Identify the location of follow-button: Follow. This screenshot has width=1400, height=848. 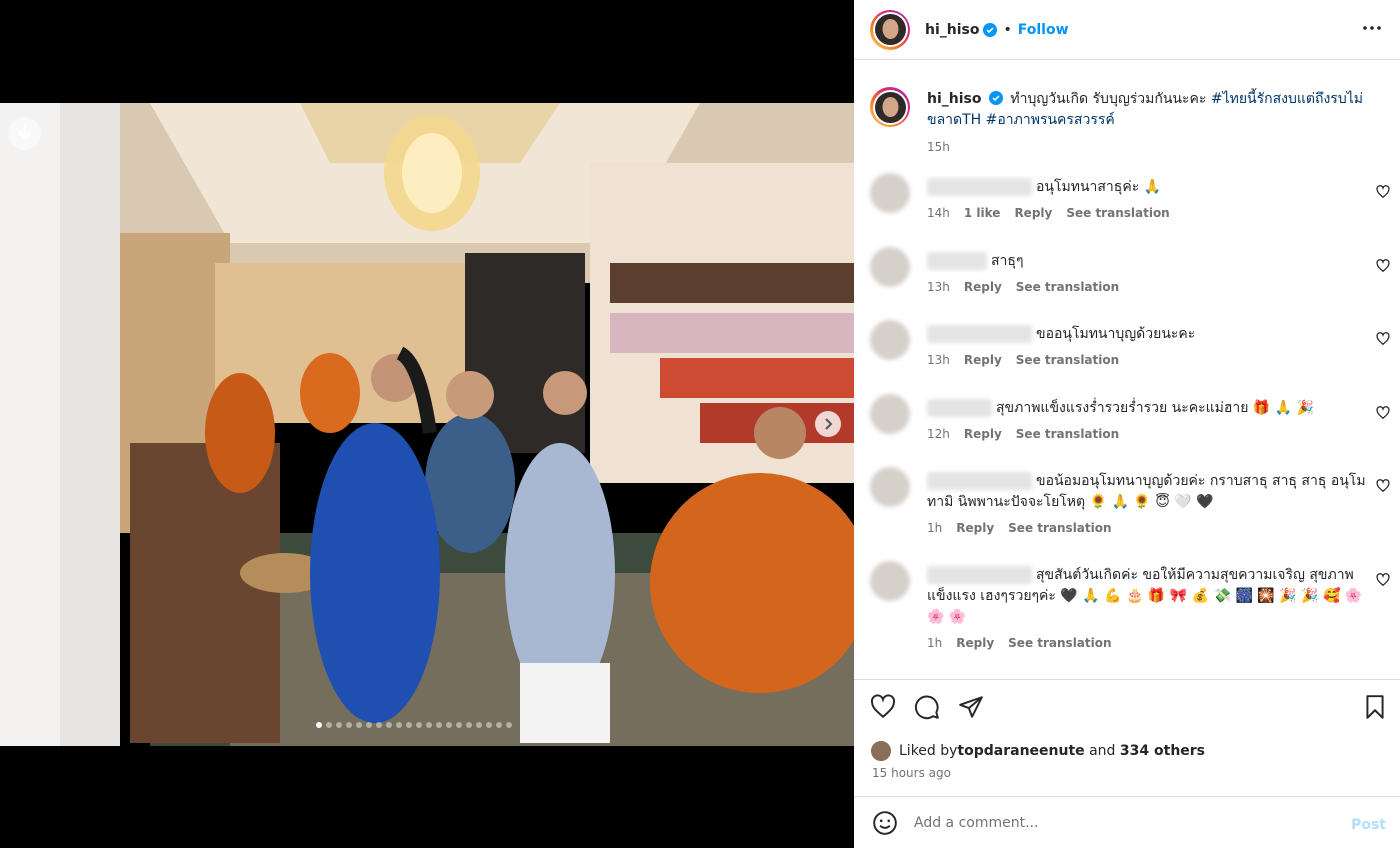
(1043, 30).